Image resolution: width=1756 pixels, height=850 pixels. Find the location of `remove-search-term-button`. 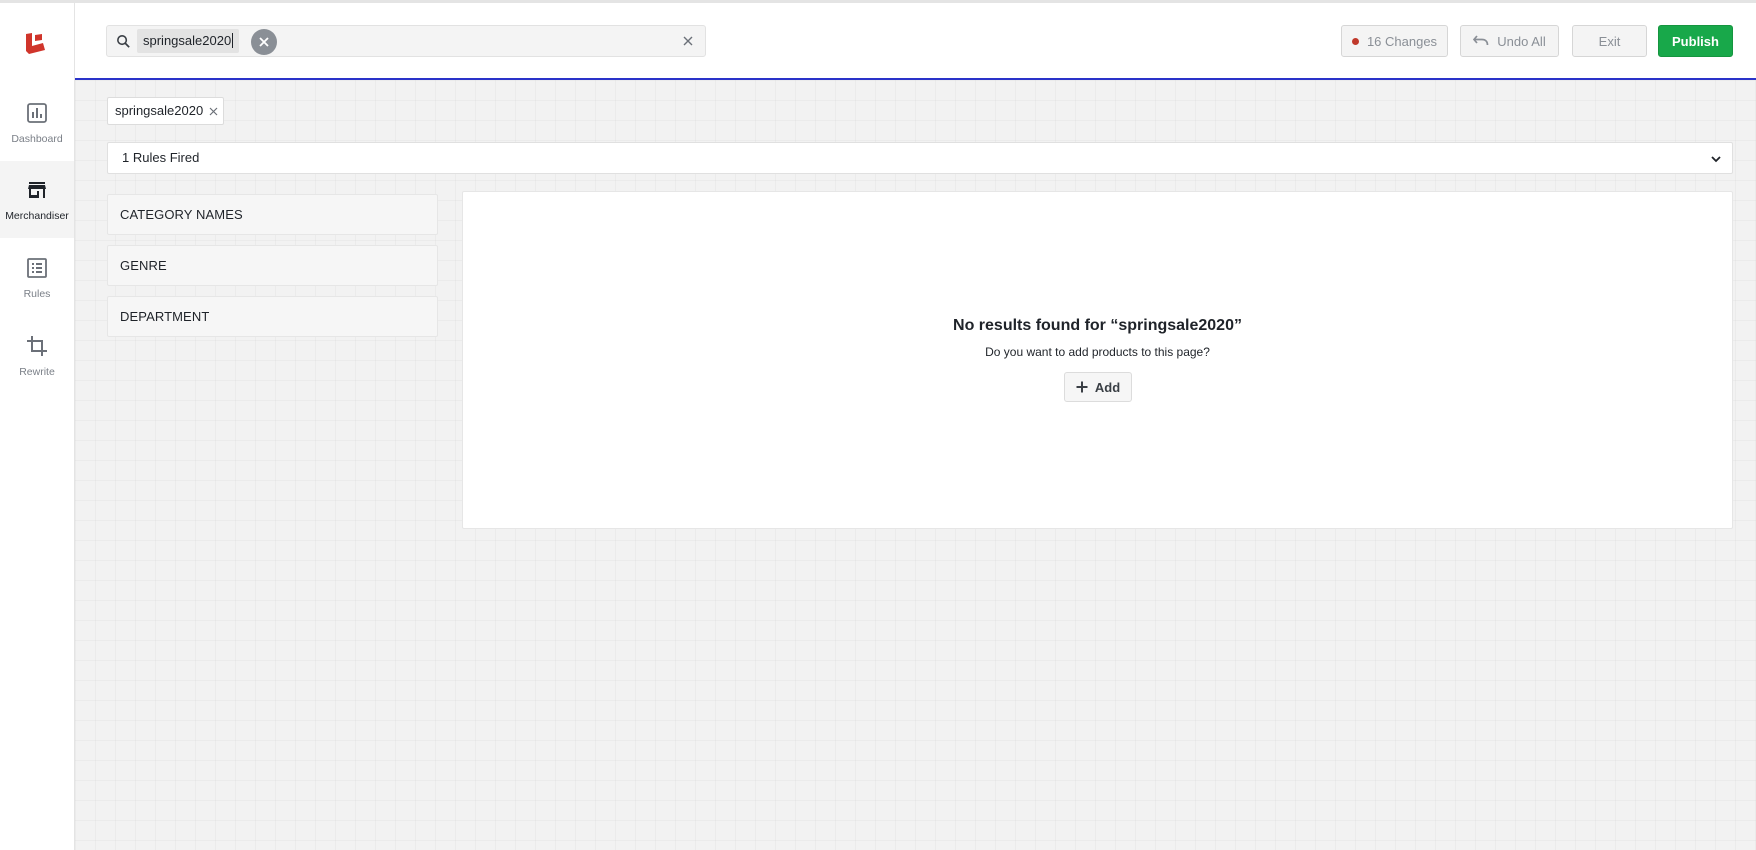

remove-search-term-button is located at coordinates (264, 42).